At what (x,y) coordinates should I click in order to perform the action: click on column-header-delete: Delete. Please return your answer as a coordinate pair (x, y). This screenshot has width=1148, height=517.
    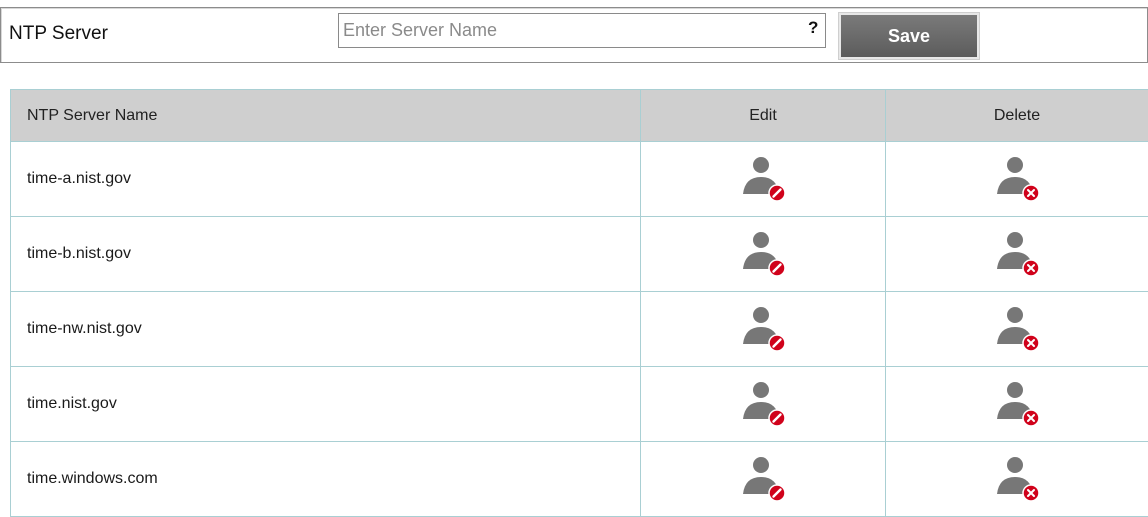
    Looking at the image, I should click on (1017, 116).